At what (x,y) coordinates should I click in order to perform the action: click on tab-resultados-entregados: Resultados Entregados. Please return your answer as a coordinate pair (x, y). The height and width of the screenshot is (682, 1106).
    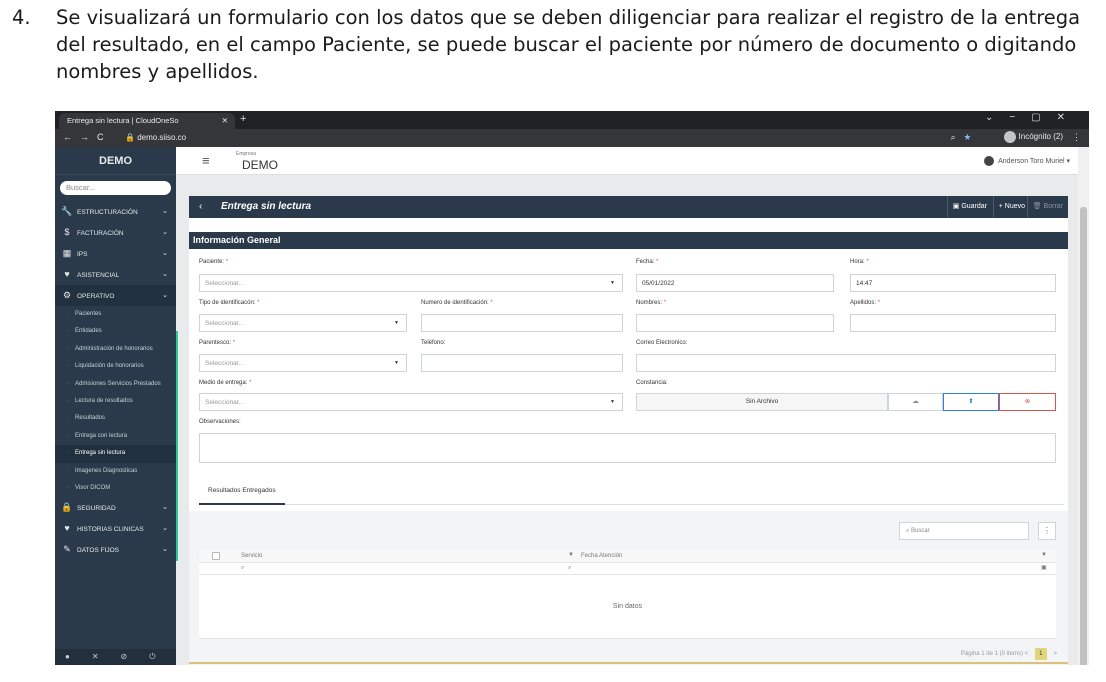
    Looking at the image, I should click on (242, 491).